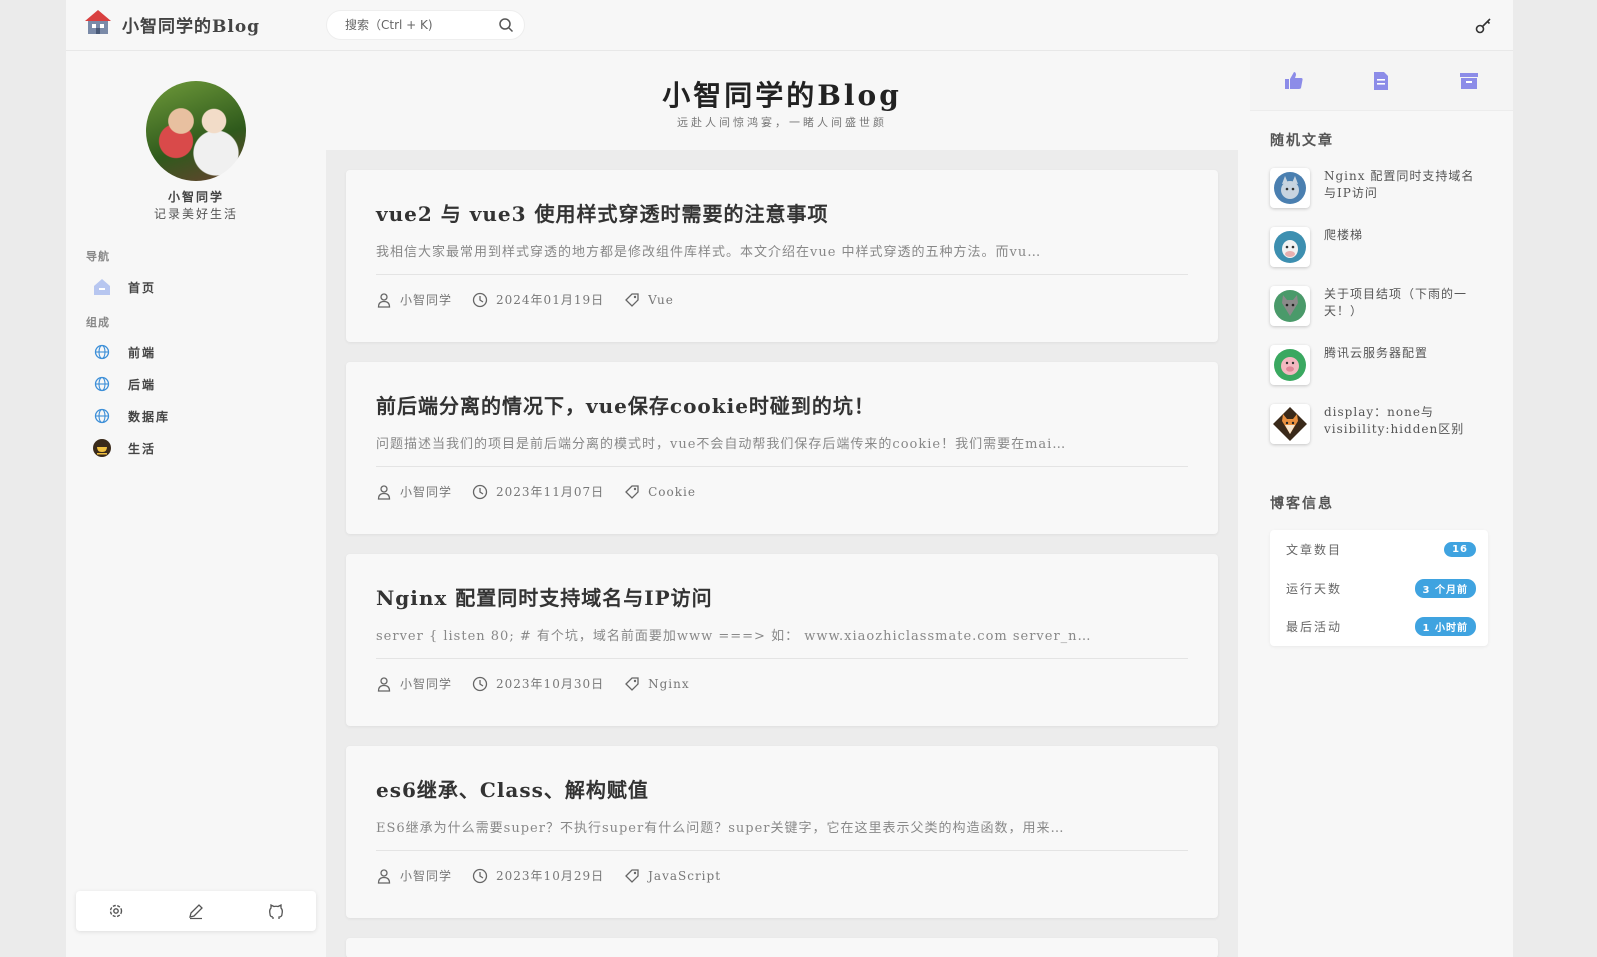  I want to click on random-post-item: 关于项目结项（下雨的一天！）, so click(1380, 306).